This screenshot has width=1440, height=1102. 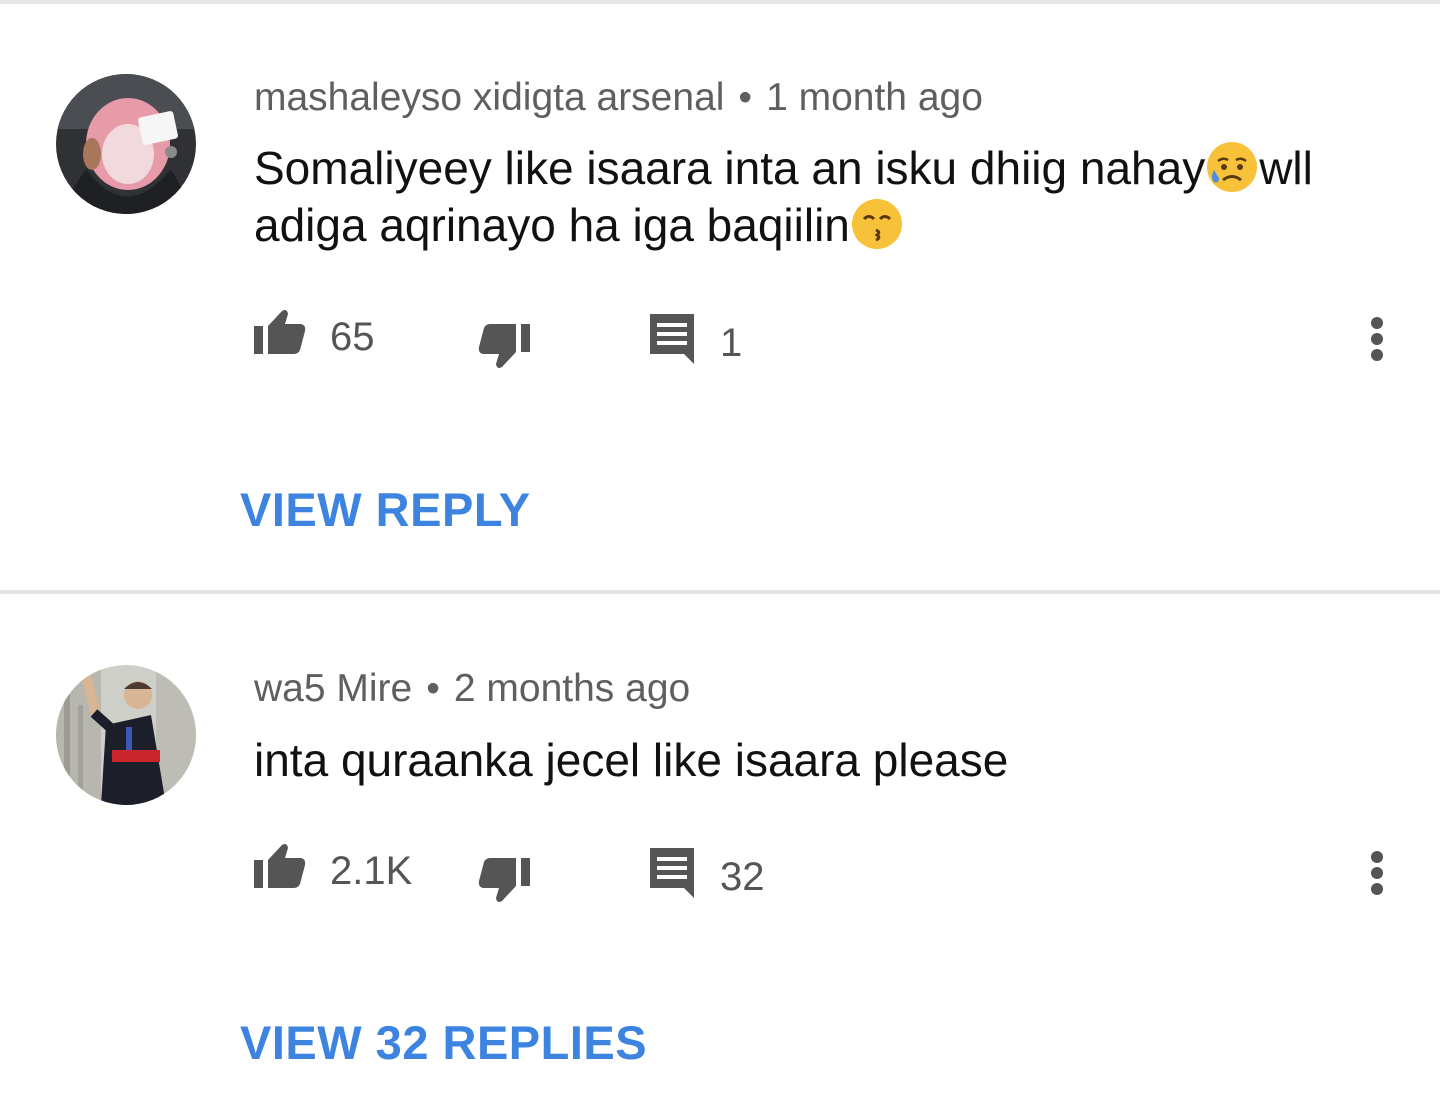 I want to click on sad-but-relieved-face-emoji-icon, so click(x=1232, y=167).